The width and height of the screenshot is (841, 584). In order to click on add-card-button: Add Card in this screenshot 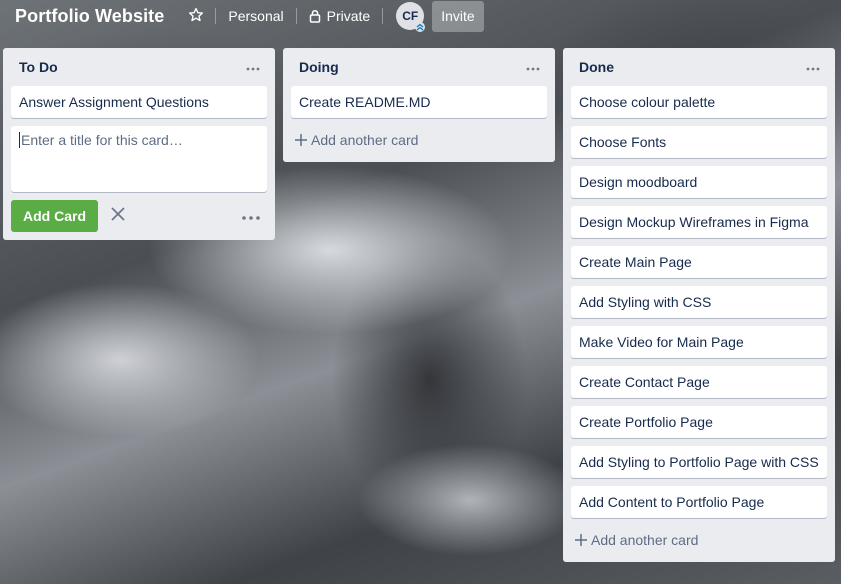, I will do `click(54, 216)`.